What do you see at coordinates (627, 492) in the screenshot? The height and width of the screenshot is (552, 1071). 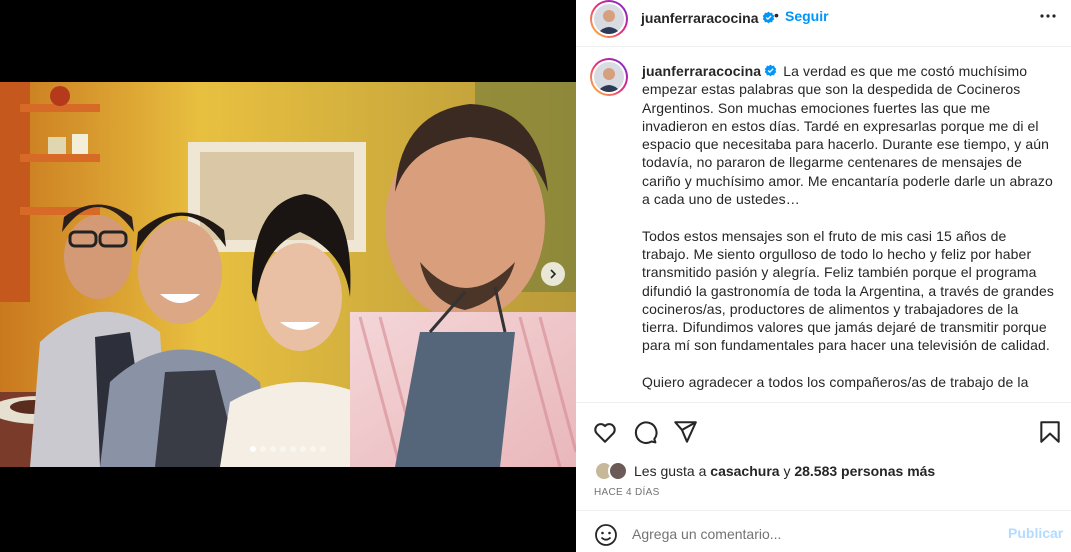 I see `post-timestamp: HACE 4 DÍAS` at bounding box center [627, 492].